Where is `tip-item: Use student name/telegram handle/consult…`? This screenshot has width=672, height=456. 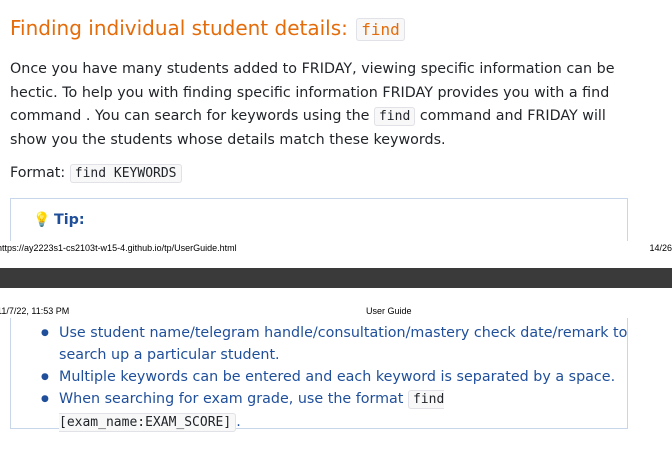 tip-item: Use student name/telegram handle/consult… is located at coordinates (335, 344).